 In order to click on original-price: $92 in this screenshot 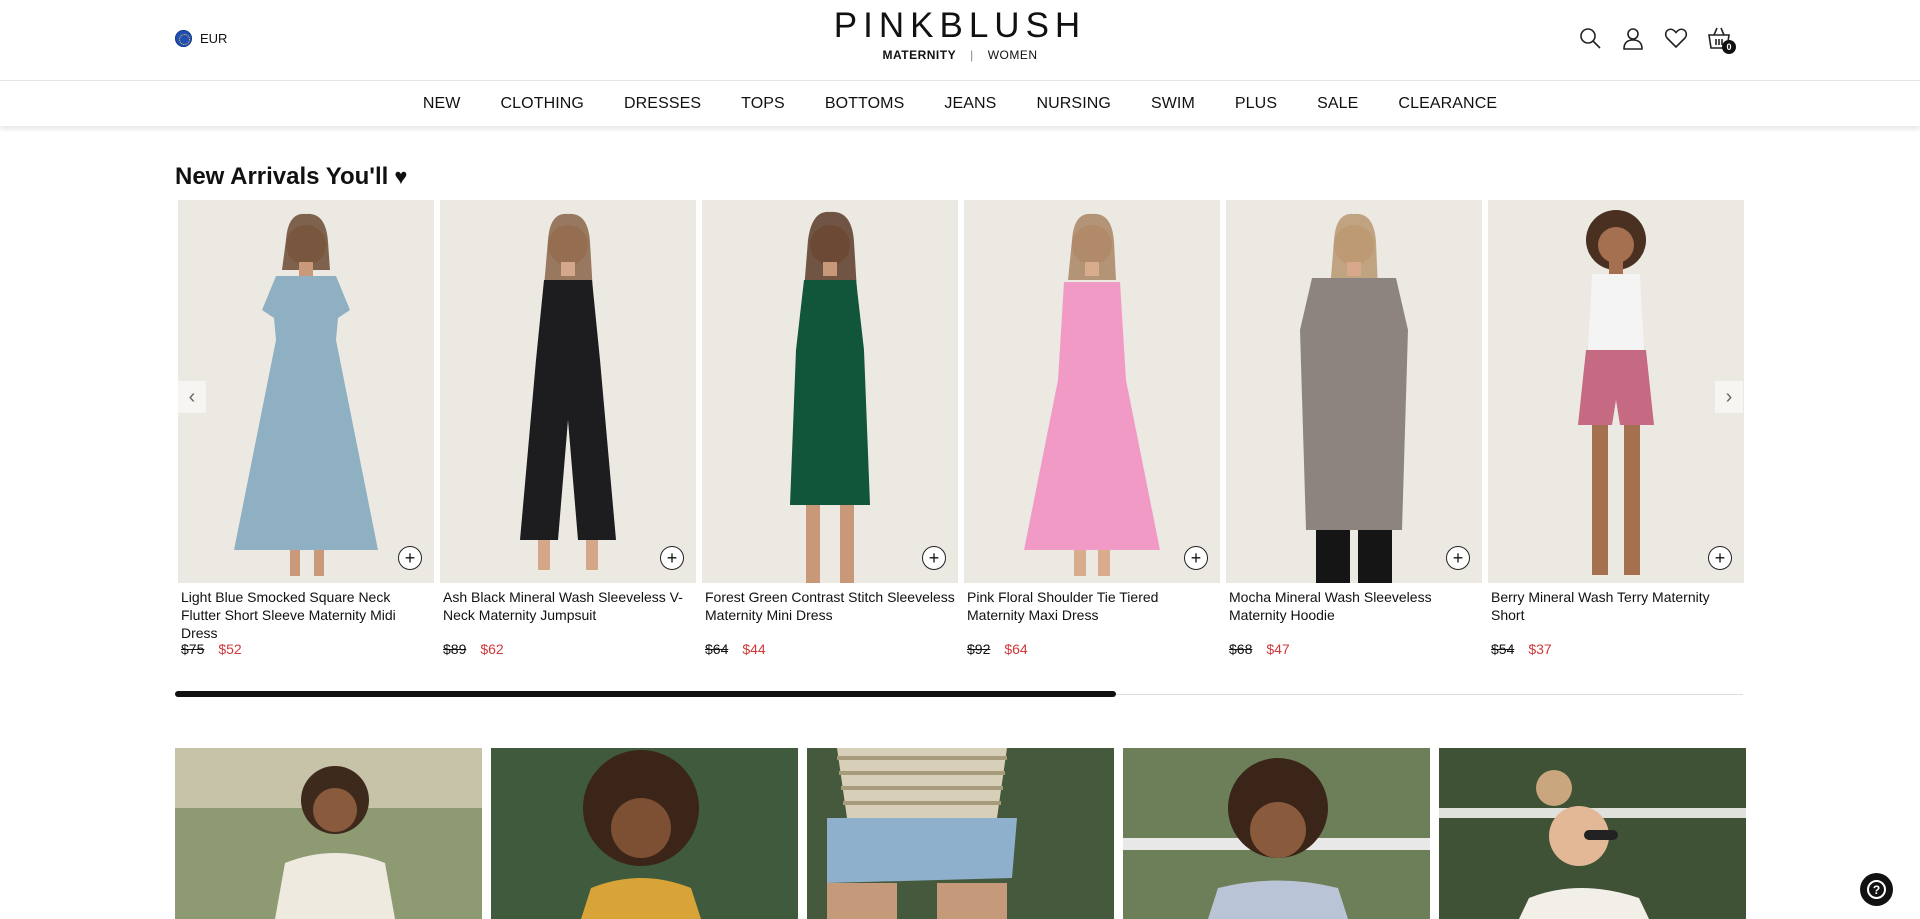, I will do `click(979, 649)`.